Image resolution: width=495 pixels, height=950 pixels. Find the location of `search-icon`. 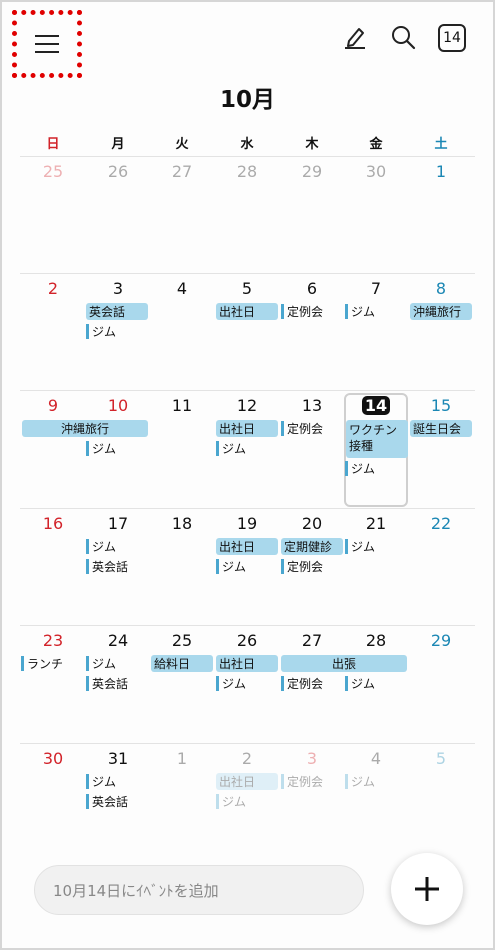

search-icon is located at coordinates (404, 38).